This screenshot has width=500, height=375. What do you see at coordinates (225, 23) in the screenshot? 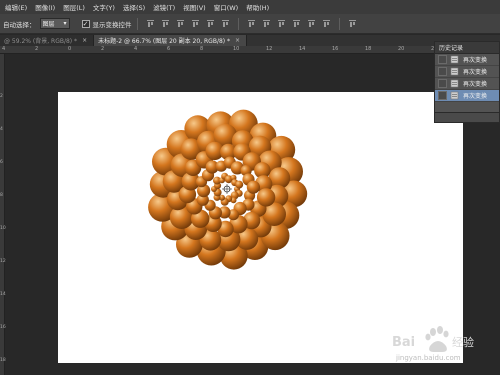
I see `align-right-icon` at bounding box center [225, 23].